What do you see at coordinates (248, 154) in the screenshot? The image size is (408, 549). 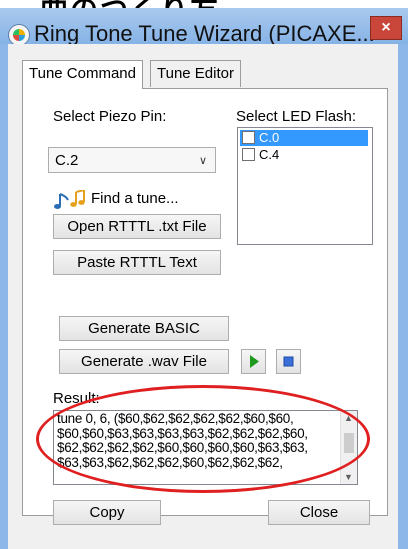 I see `checkbox-c4` at bounding box center [248, 154].